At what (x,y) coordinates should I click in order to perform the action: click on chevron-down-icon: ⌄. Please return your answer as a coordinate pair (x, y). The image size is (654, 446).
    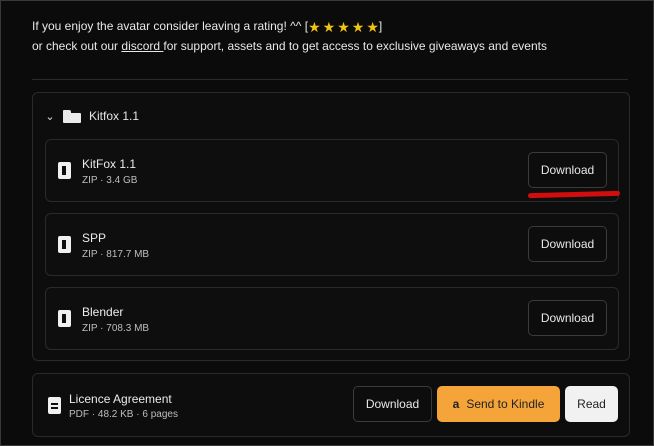
    Looking at the image, I should click on (50, 116).